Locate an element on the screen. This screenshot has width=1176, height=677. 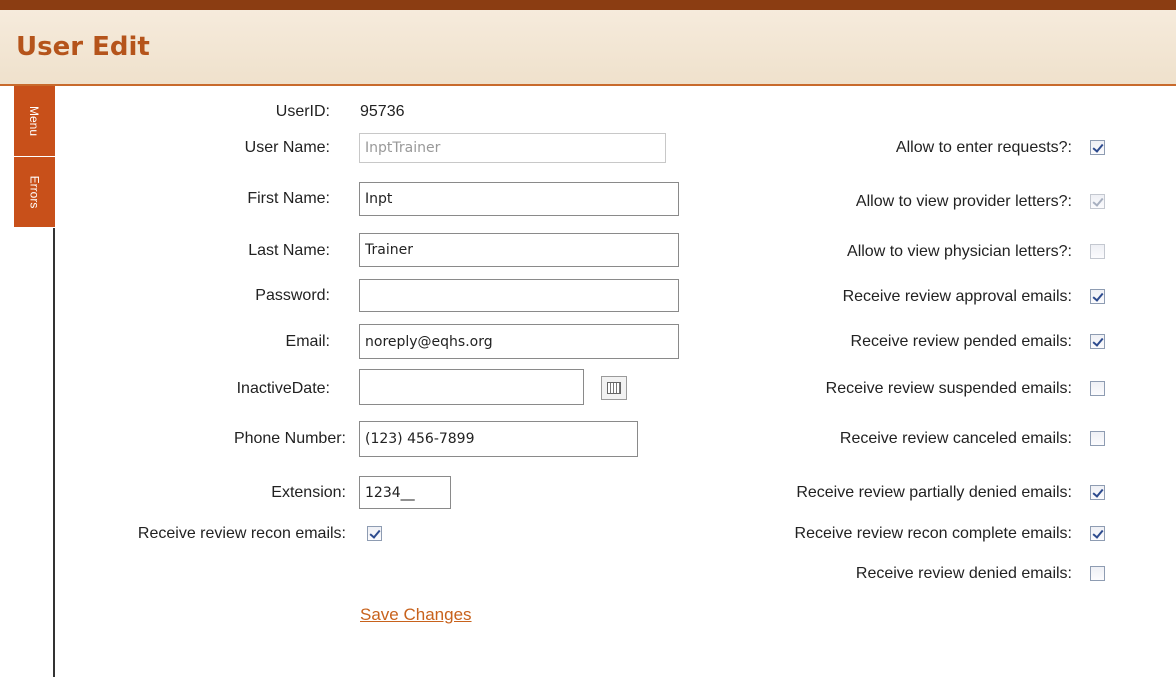
perm-label-denied-emails: Receive review denied emails: is located at coordinates (963, 573).